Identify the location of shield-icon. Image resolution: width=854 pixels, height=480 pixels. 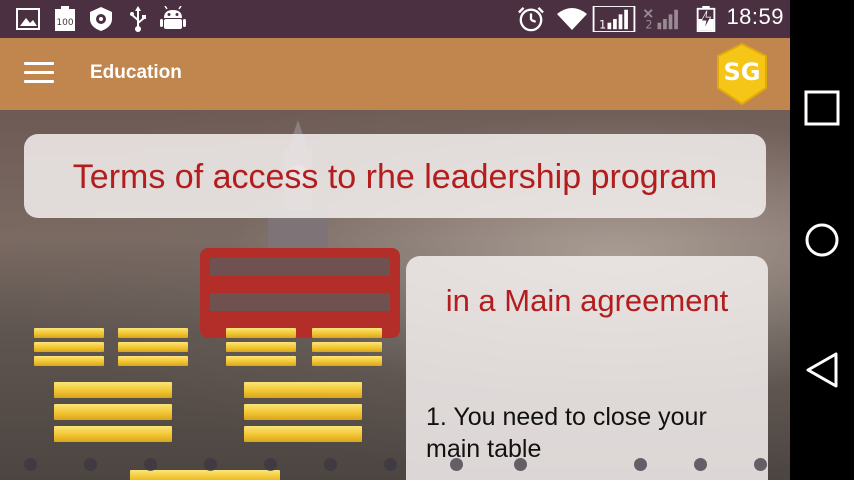
(101, 19).